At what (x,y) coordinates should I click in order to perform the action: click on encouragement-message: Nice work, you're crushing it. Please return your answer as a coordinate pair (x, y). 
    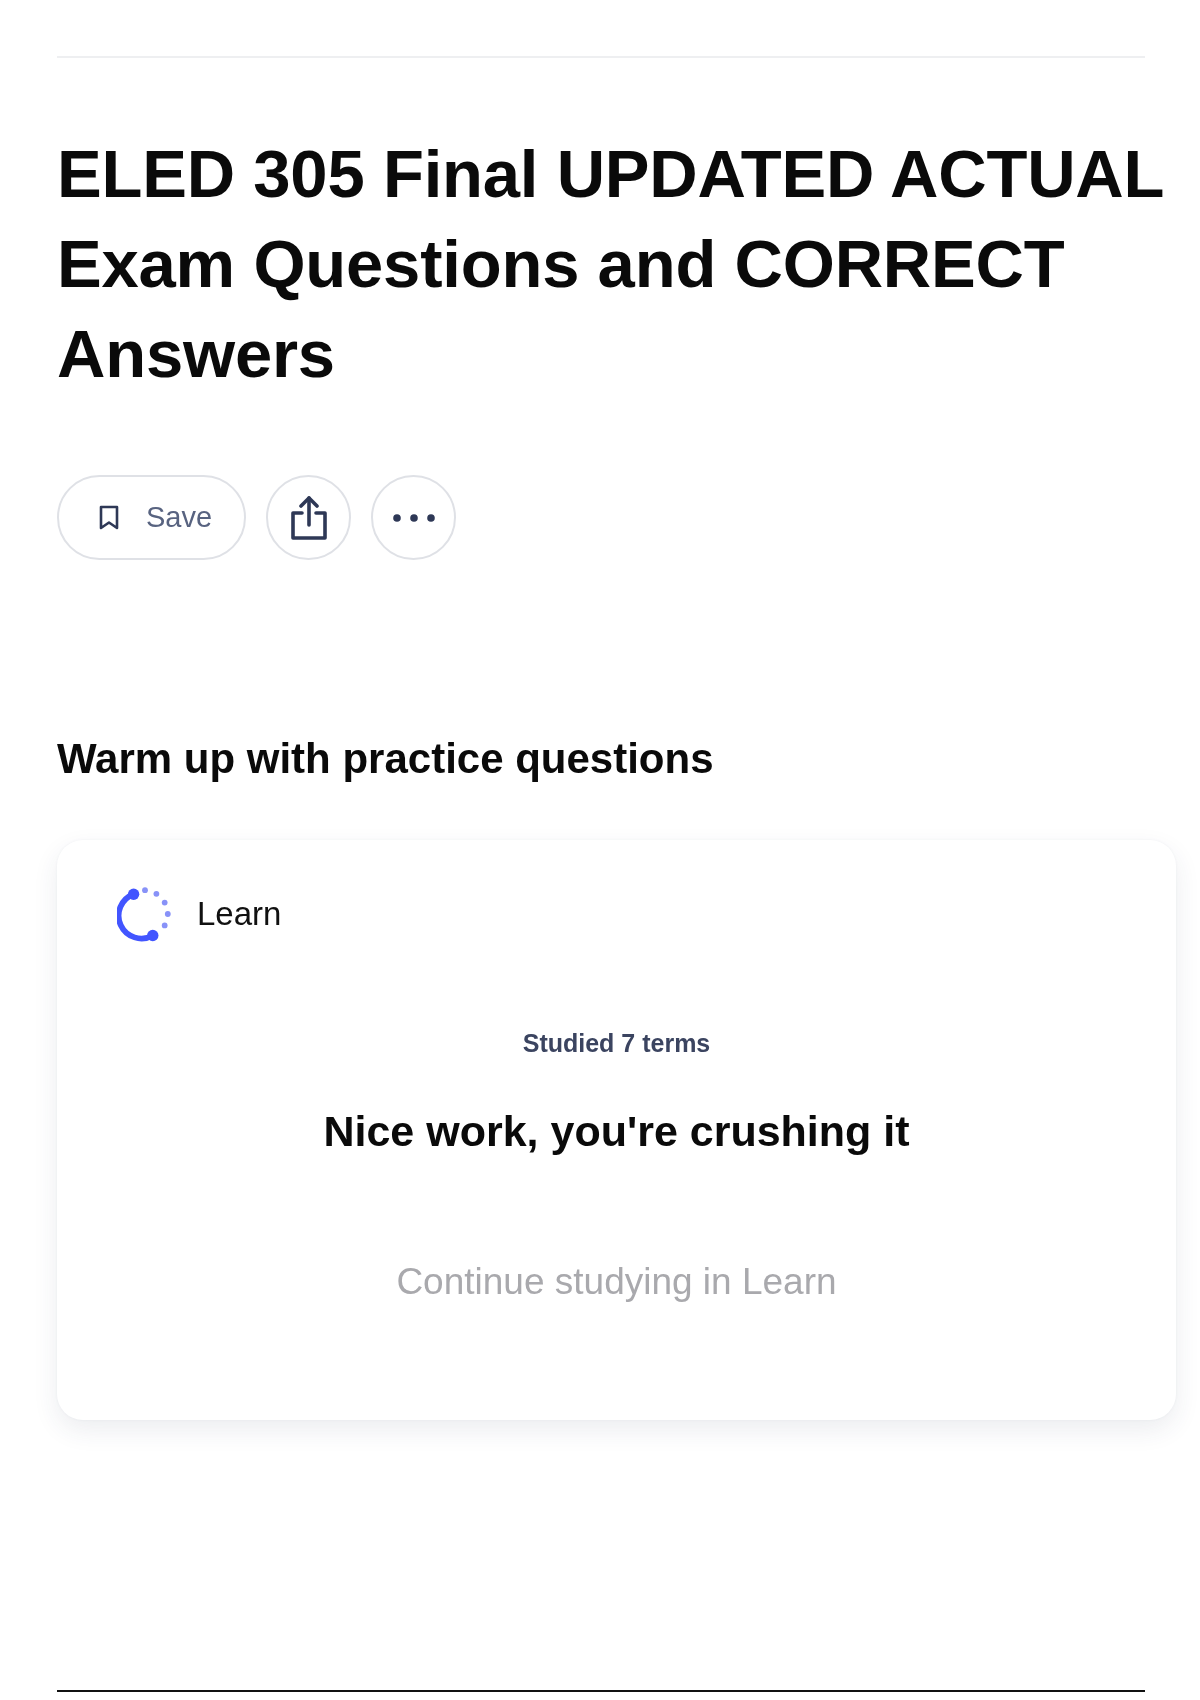
    Looking at the image, I should click on (616, 1131).